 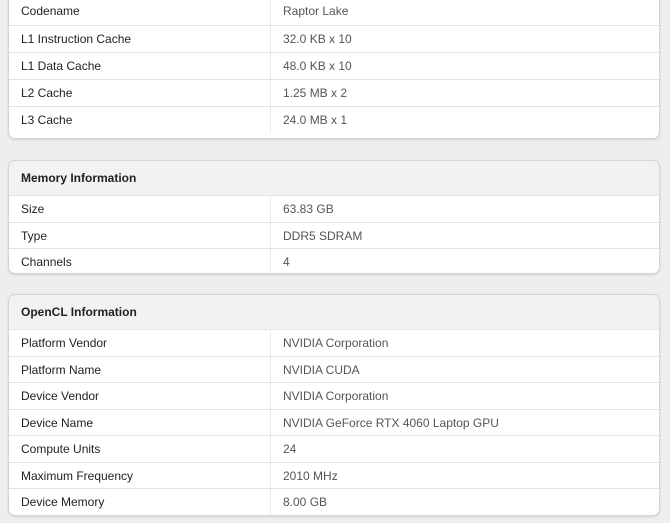 I want to click on info-row-platform-vendor: Platform Vendor NVIDIA Corporation, so click(x=334, y=343).